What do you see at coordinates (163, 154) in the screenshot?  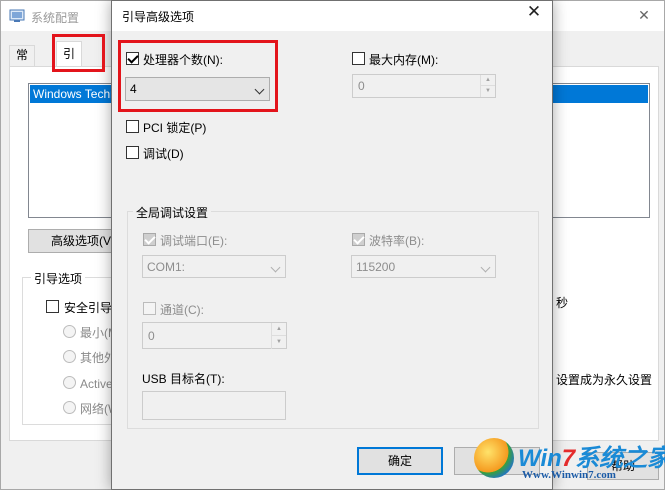 I see `debug-label: 调试(D)` at bounding box center [163, 154].